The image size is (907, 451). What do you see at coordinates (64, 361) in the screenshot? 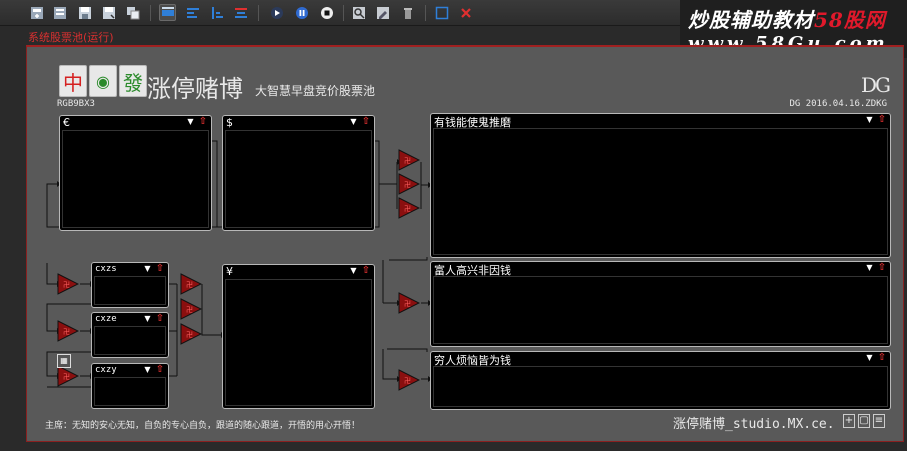
I see `calculator-icon: ▦` at bounding box center [64, 361].